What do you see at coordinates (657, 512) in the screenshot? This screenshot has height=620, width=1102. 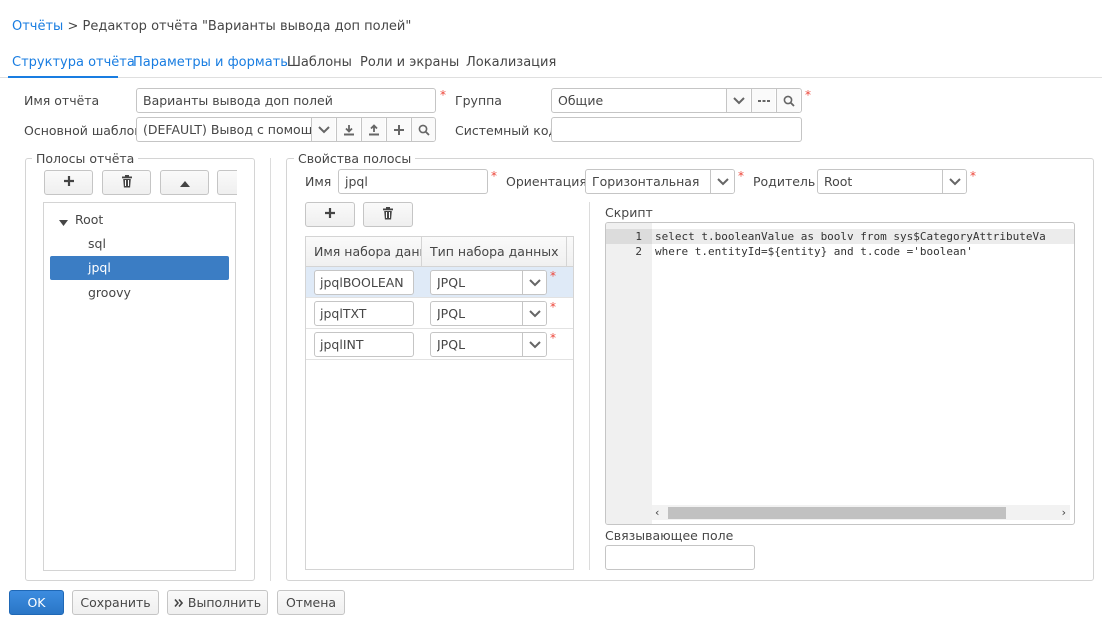 I see `scroll-left-icon: ‹` at bounding box center [657, 512].